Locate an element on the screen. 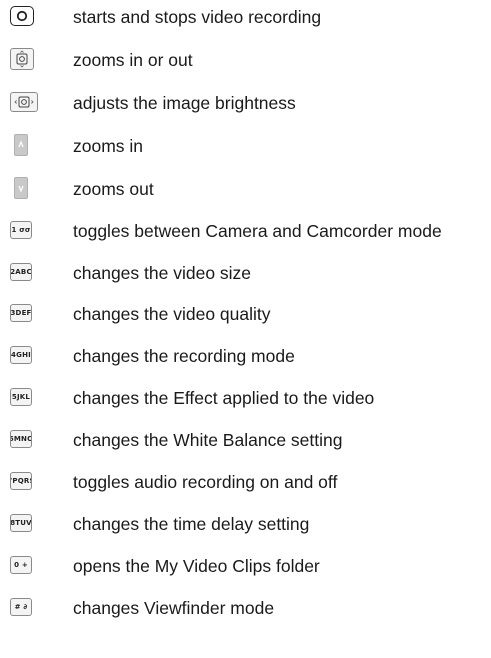 This screenshot has width=491, height=658. item-label: starts and stops video recording is located at coordinates (197, 17).